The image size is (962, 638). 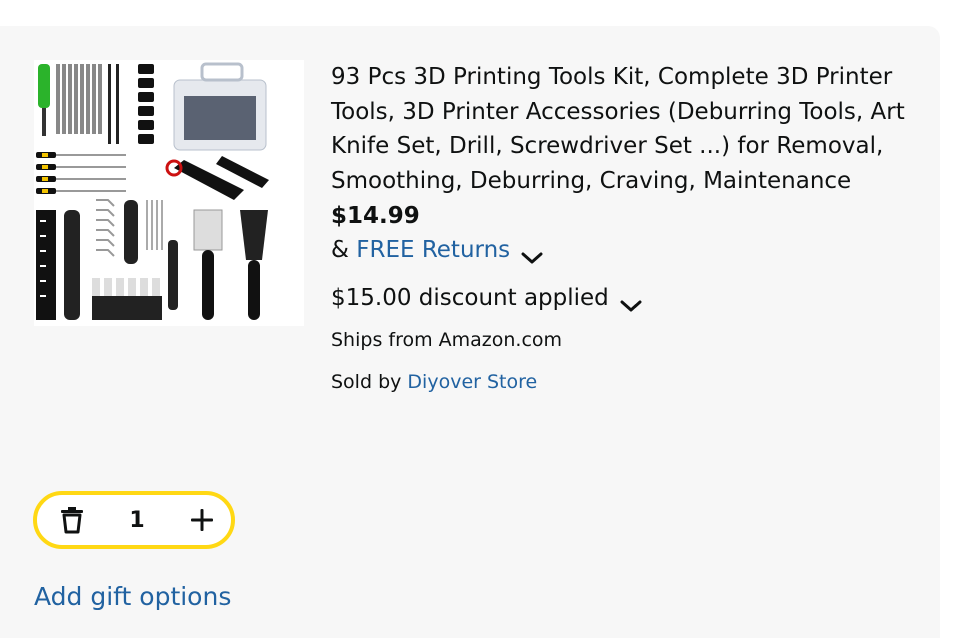 I want to click on add-gift-options-link: Add gift options, so click(x=132, y=597).